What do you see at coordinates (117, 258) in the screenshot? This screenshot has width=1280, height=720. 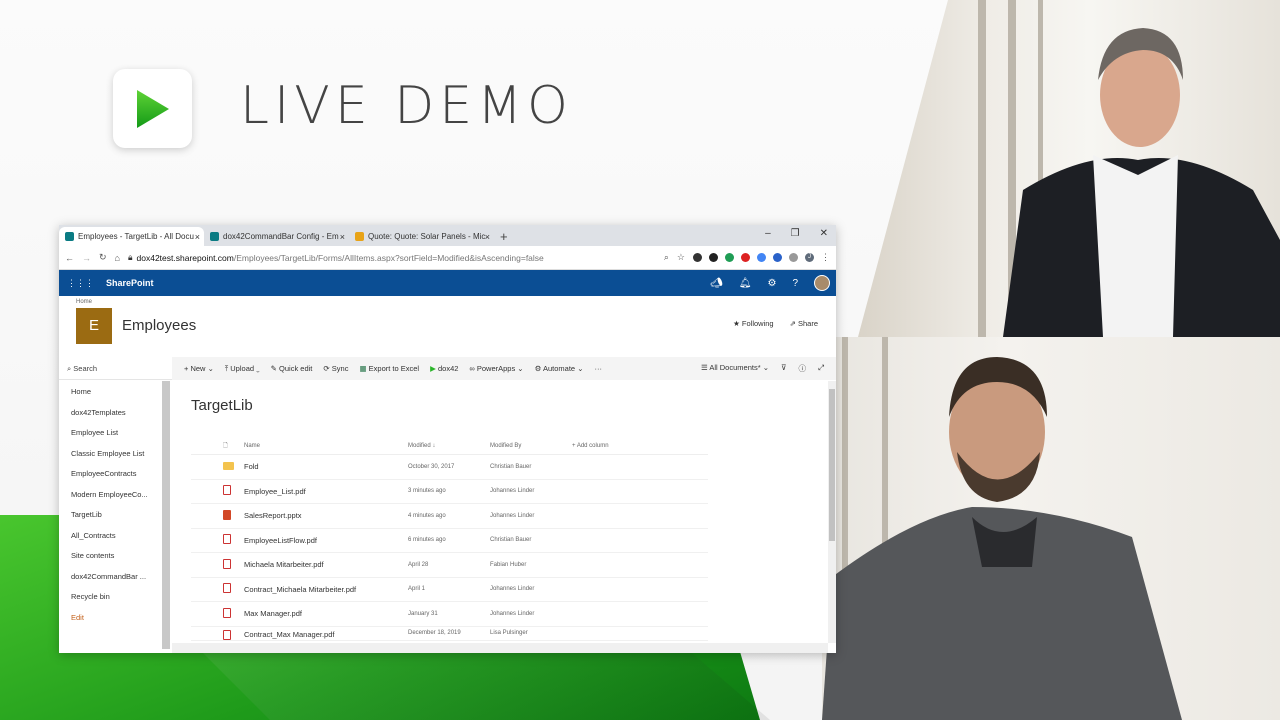 I see `home-icon: ⌂` at bounding box center [117, 258].